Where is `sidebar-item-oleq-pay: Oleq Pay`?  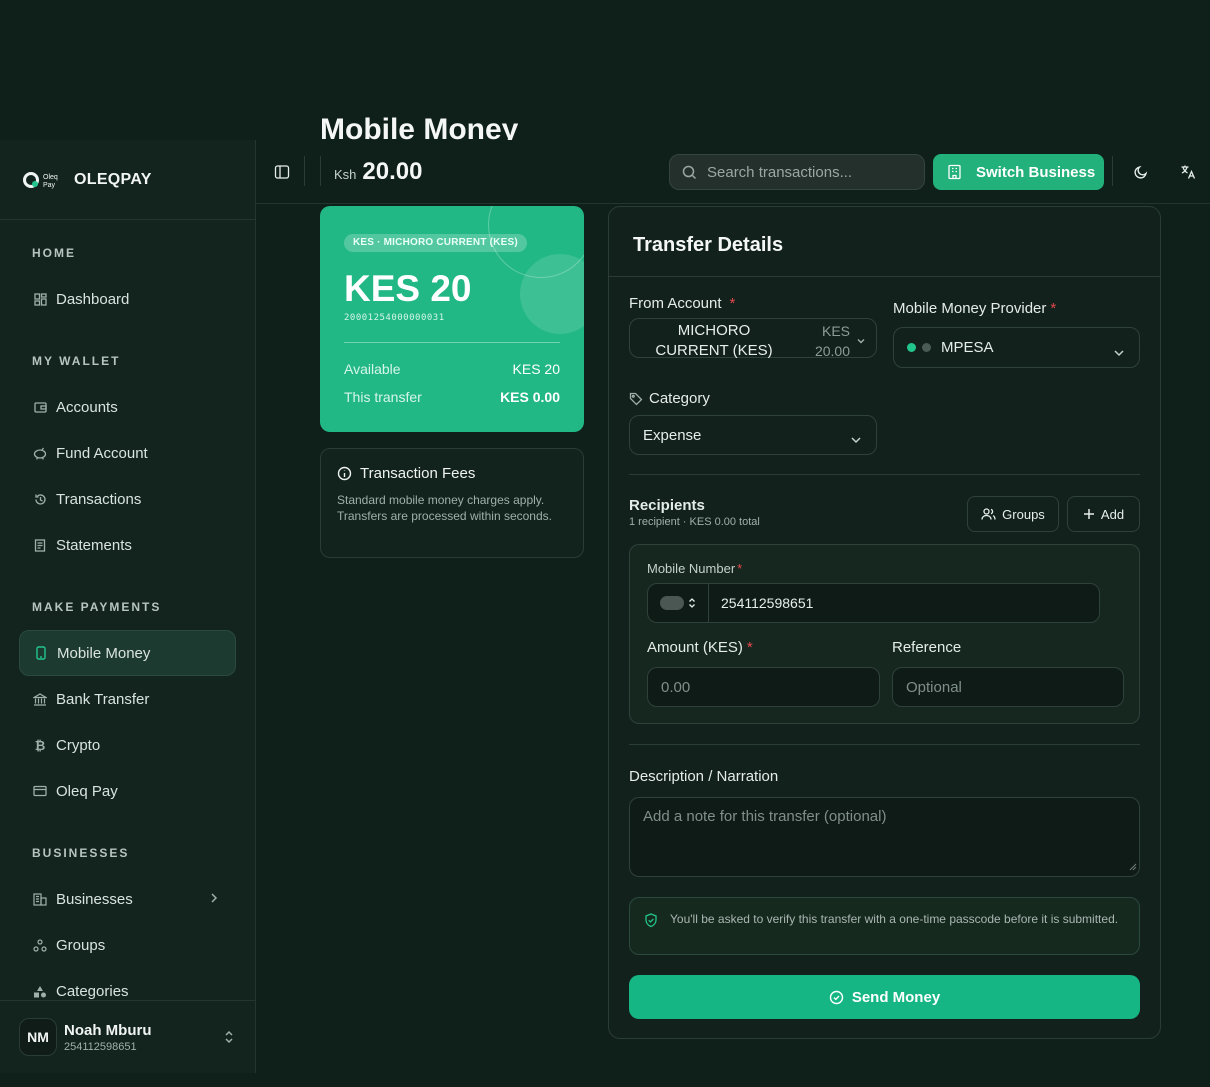
sidebar-item-oleq-pay: Oleq Pay is located at coordinates (127, 791).